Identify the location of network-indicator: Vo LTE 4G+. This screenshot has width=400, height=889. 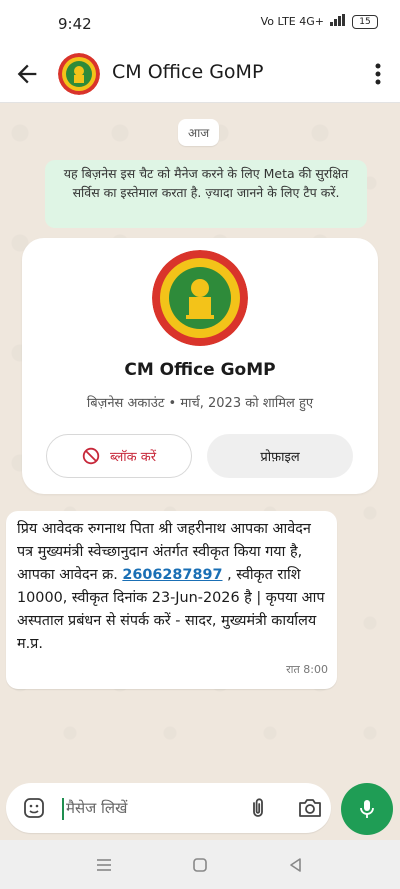
(292, 21).